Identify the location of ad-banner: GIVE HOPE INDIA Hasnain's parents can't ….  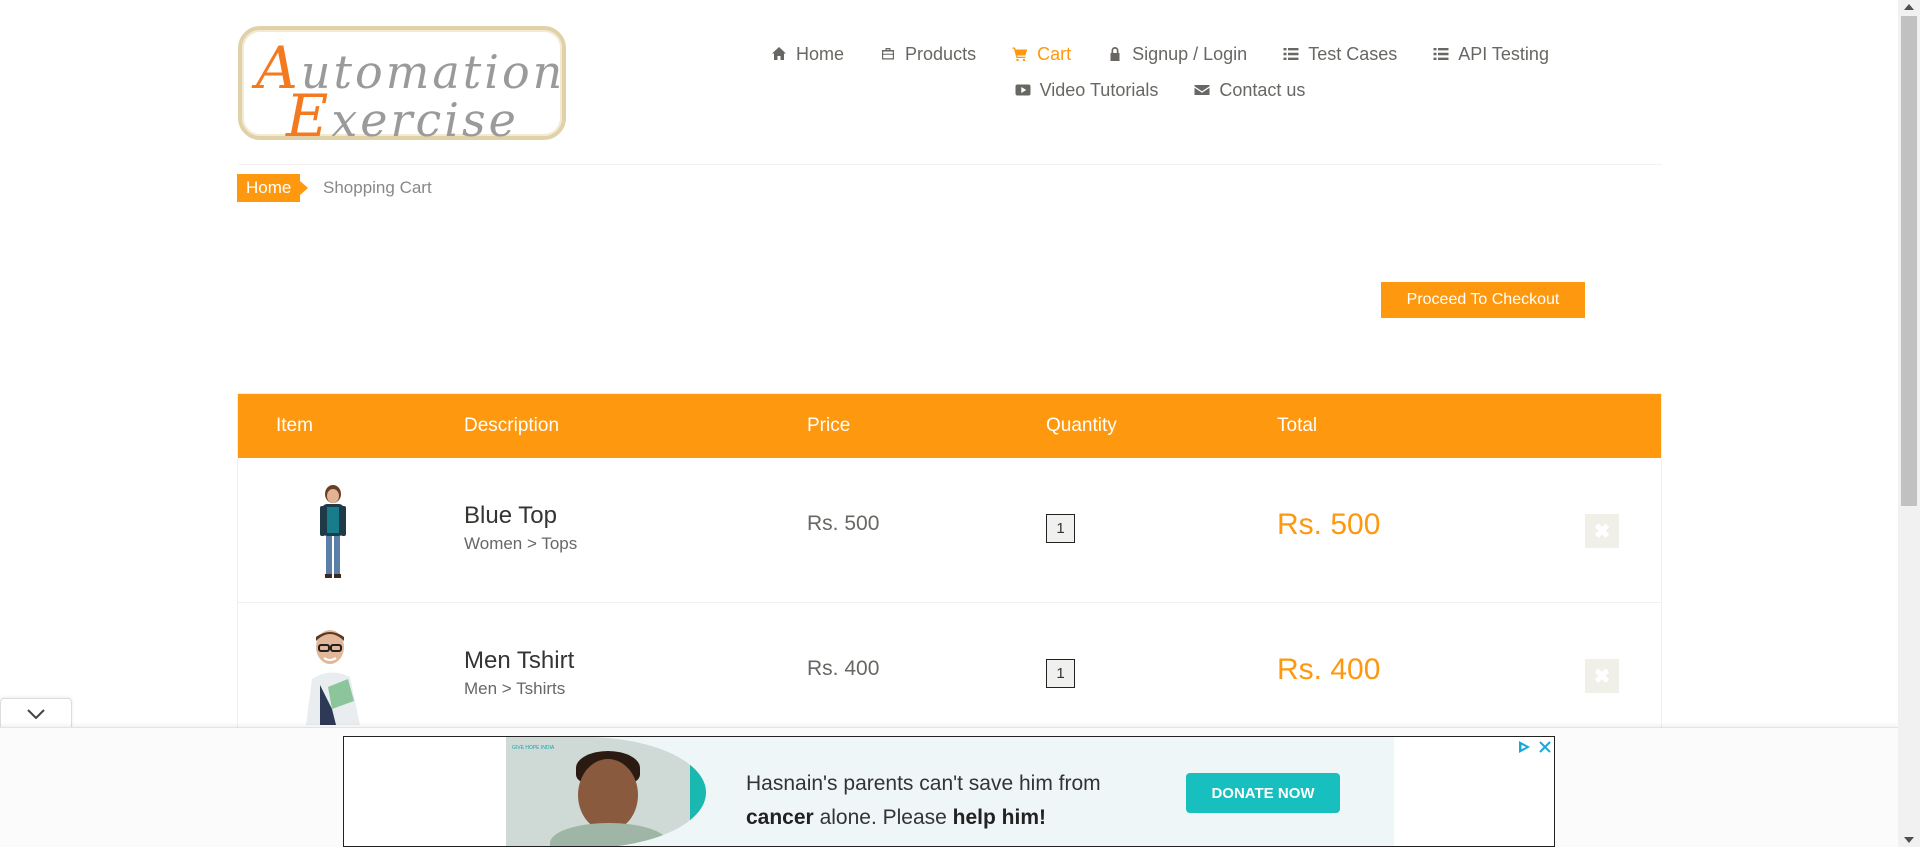
(949, 791).